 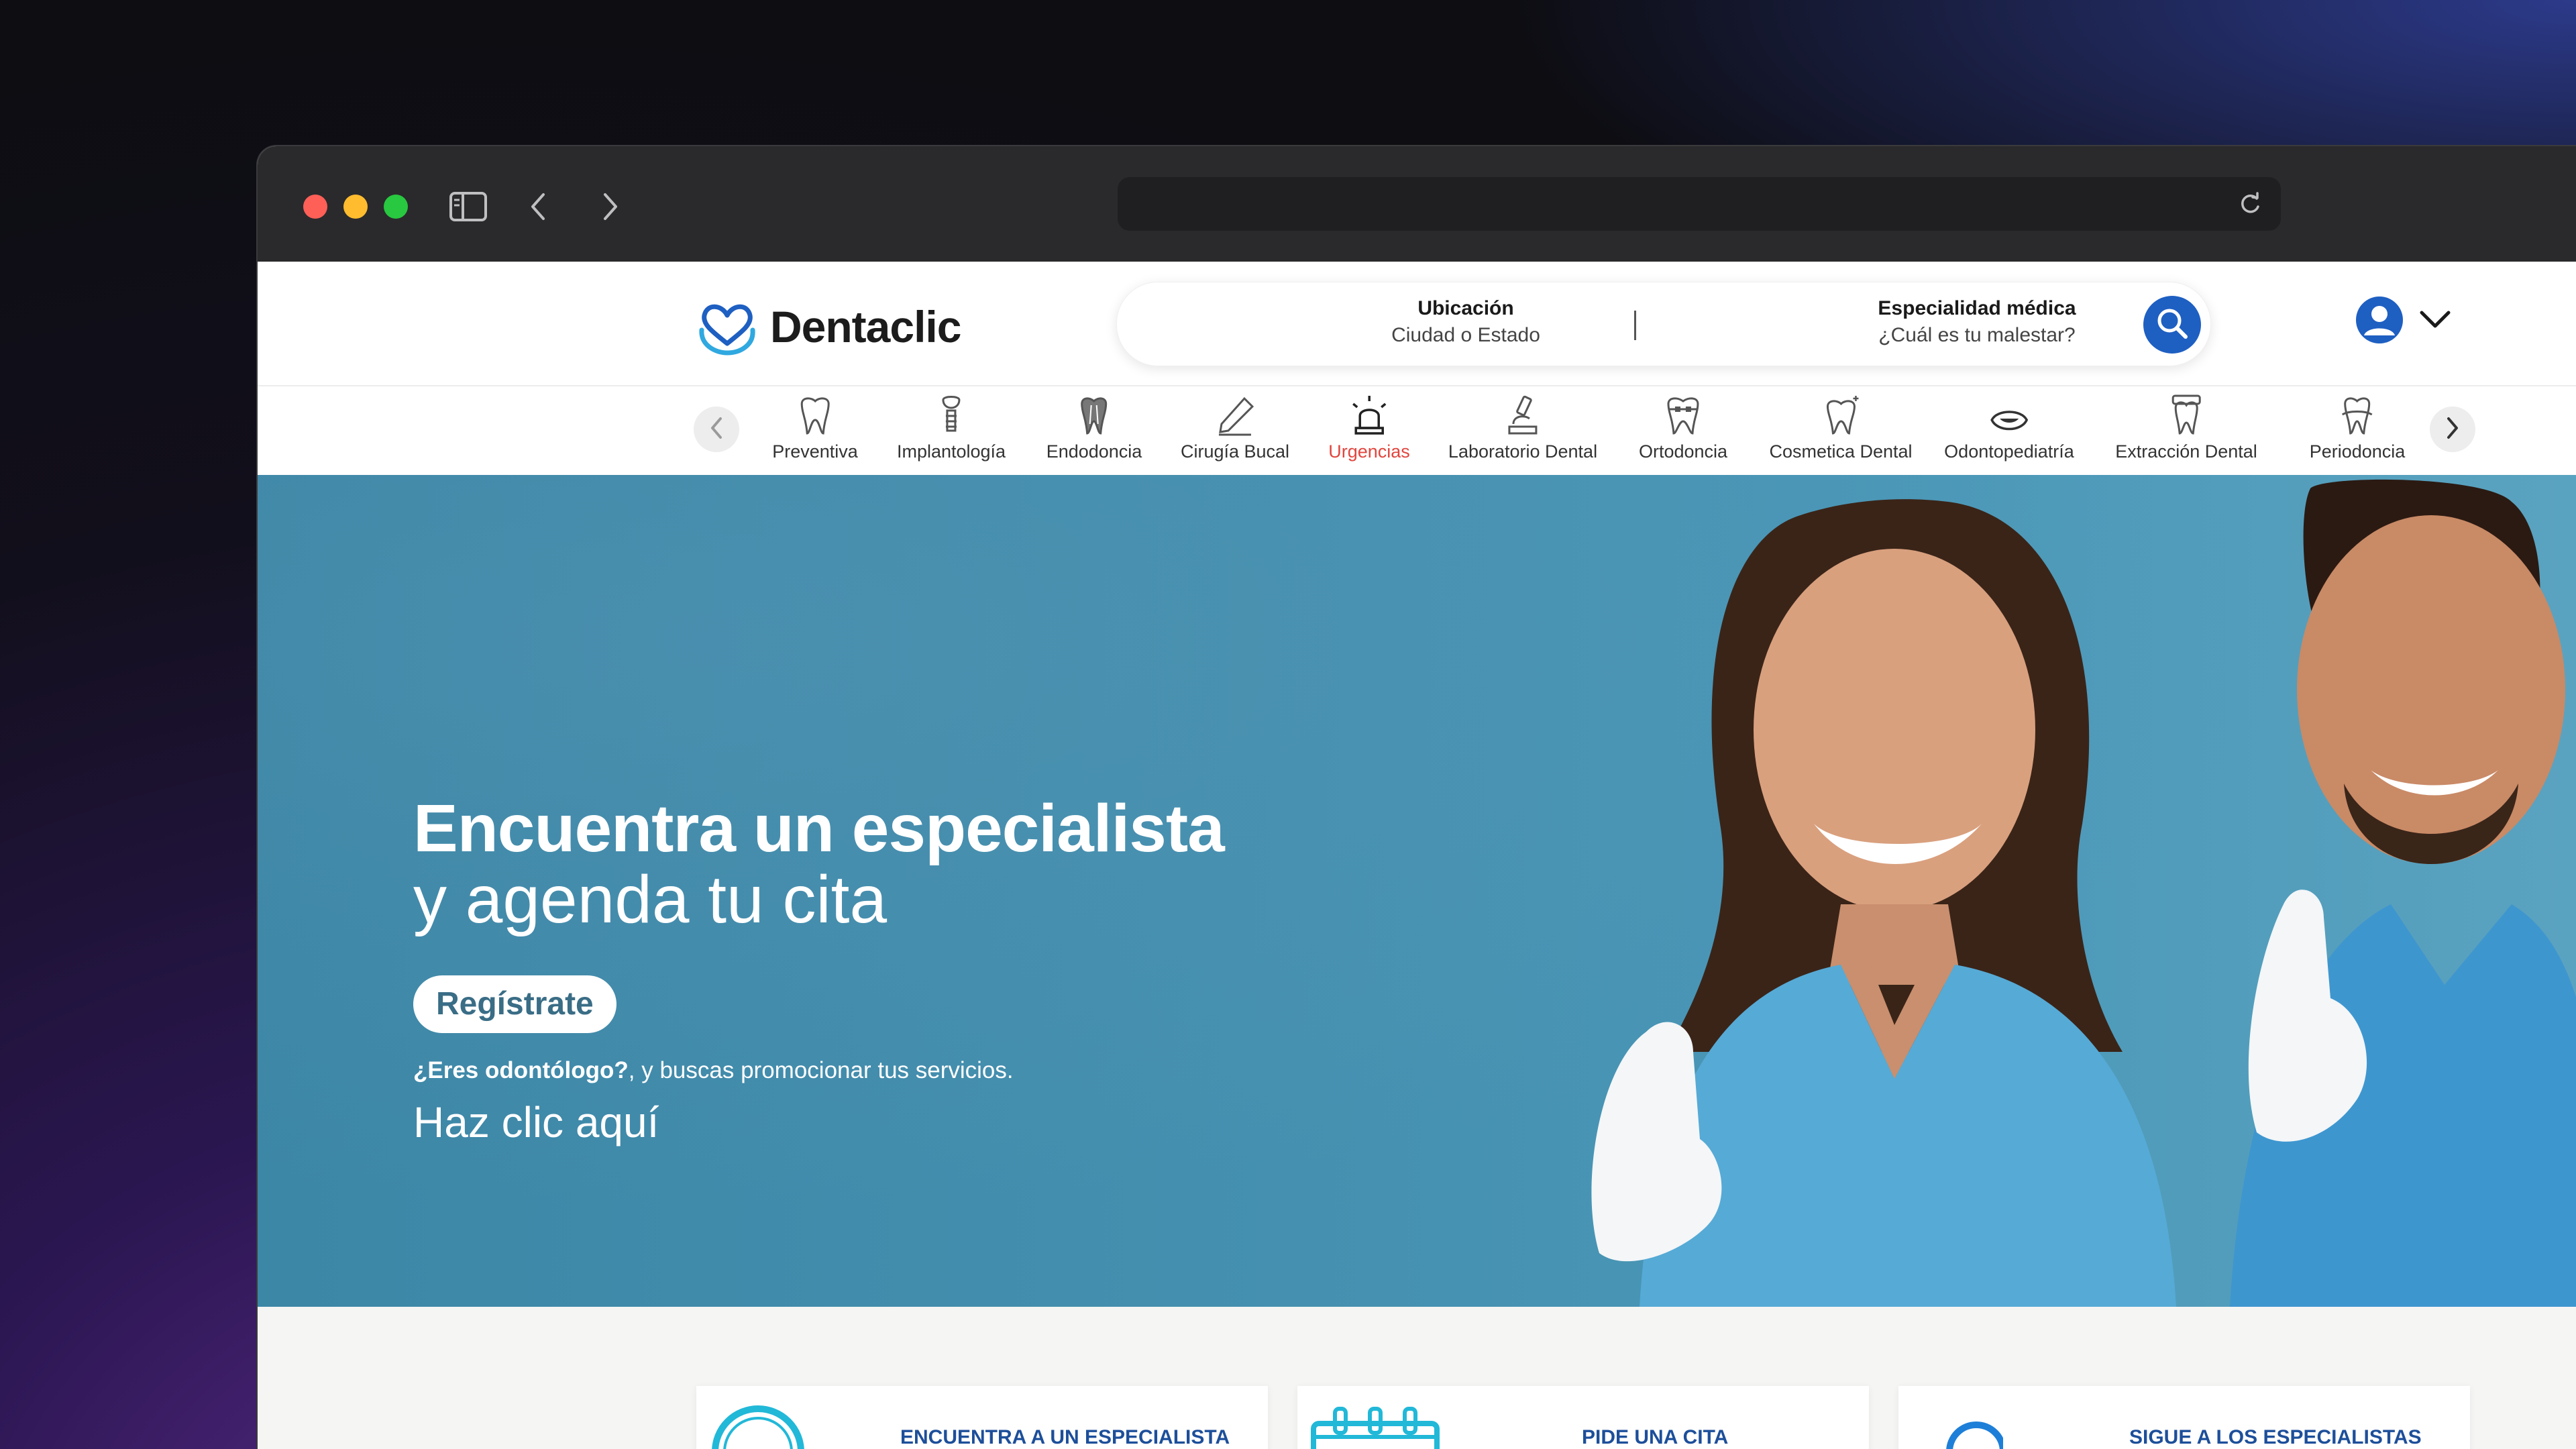 I want to click on category-label: Cosmetica Dental, so click(x=1841, y=451).